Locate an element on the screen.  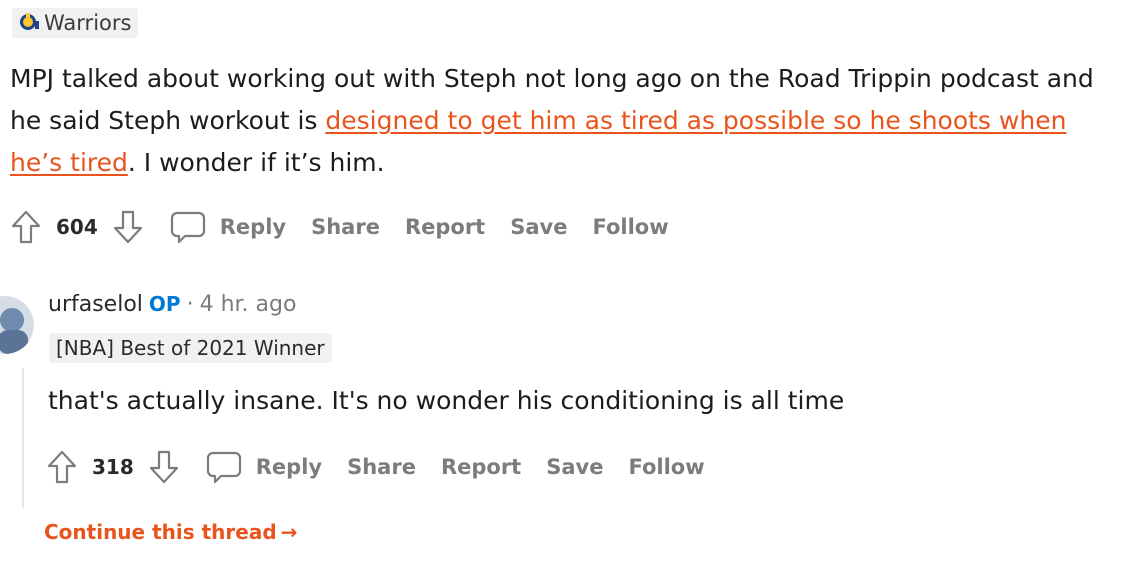
comment-action-bar: 604 Reply Share Report Save Follow is located at coordinates (338, 227).